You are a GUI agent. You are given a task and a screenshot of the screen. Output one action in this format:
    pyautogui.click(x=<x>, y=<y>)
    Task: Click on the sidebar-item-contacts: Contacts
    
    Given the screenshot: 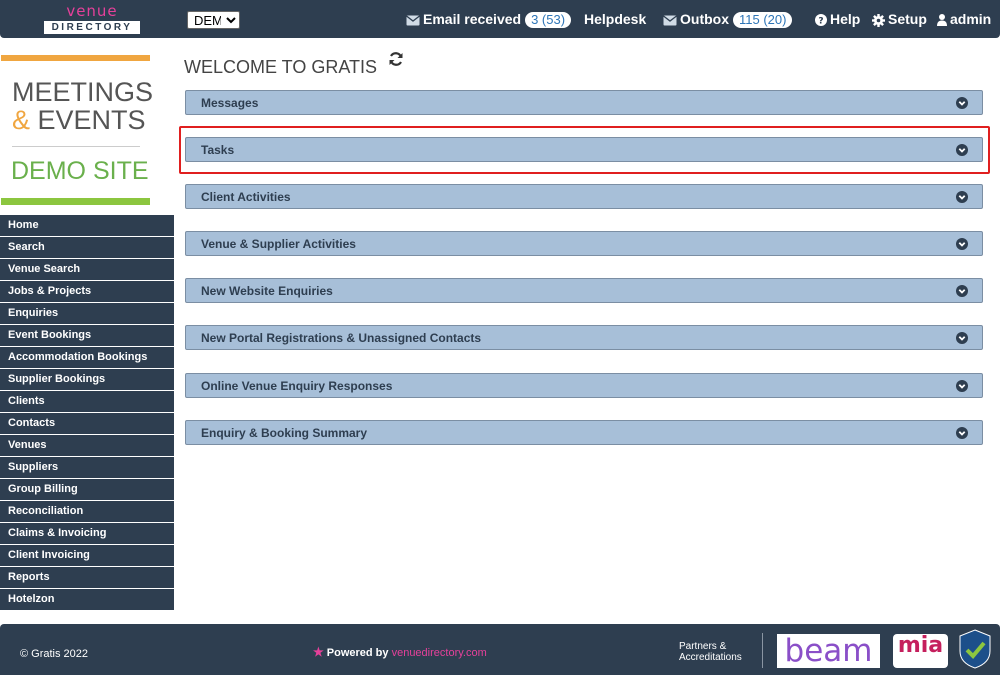 What is the action you would take?
    pyautogui.click(x=87, y=423)
    